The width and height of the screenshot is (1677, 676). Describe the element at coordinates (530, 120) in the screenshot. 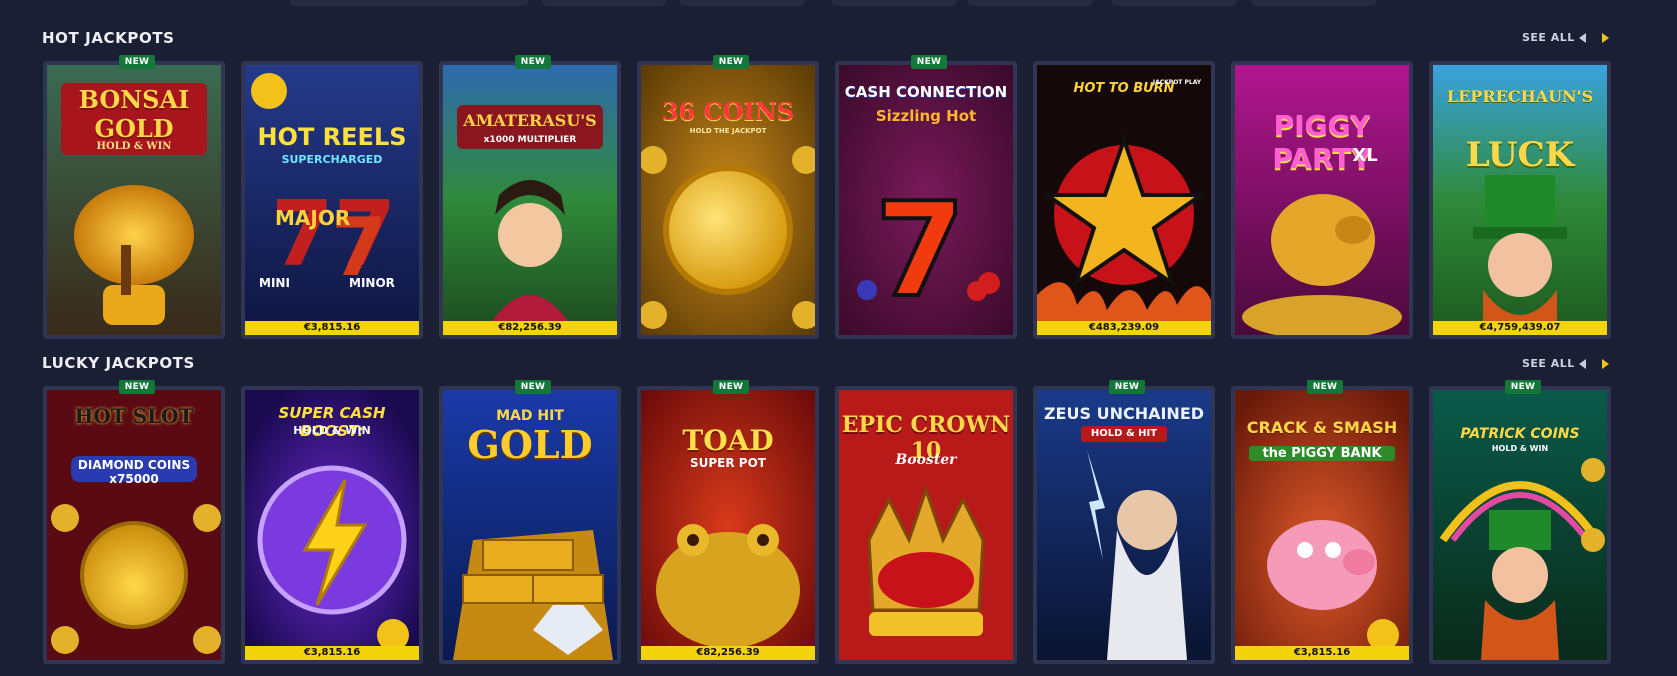

I see `game-title: AMATERASU'S` at that location.